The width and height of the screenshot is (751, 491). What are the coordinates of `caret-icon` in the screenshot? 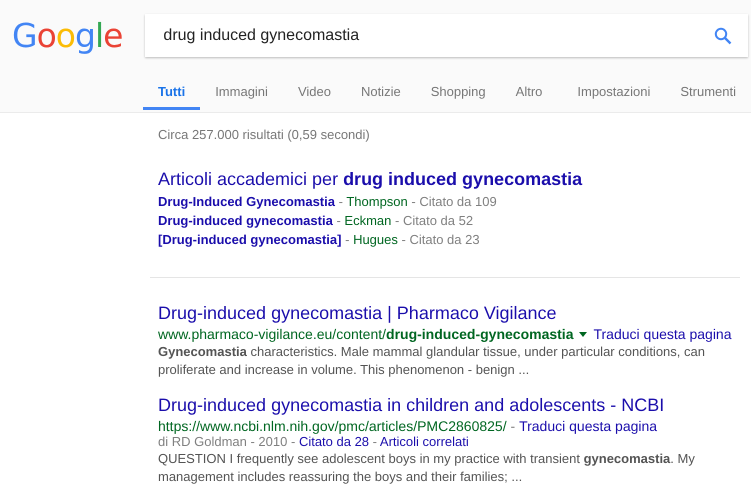 It's located at (583, 334).